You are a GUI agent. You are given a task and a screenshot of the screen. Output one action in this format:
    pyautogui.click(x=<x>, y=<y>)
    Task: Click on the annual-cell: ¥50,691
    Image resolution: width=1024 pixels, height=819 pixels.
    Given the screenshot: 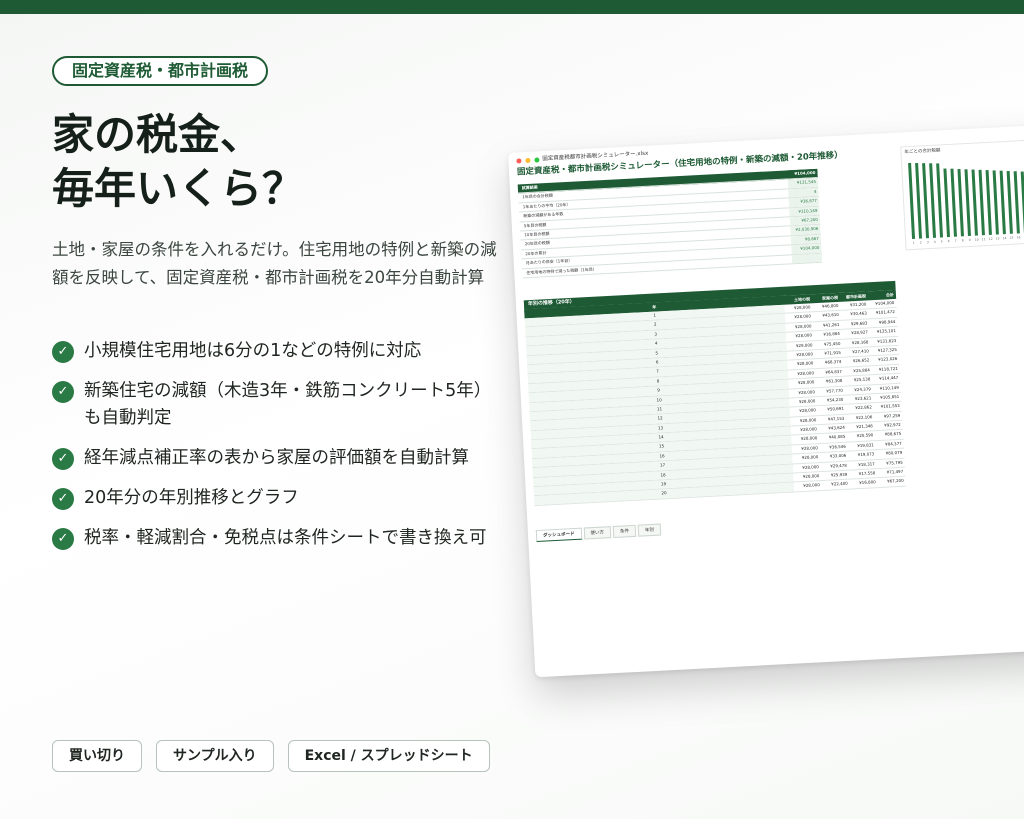 What is the action you would take?
    pyautogui.click(x=835, y=409)
    